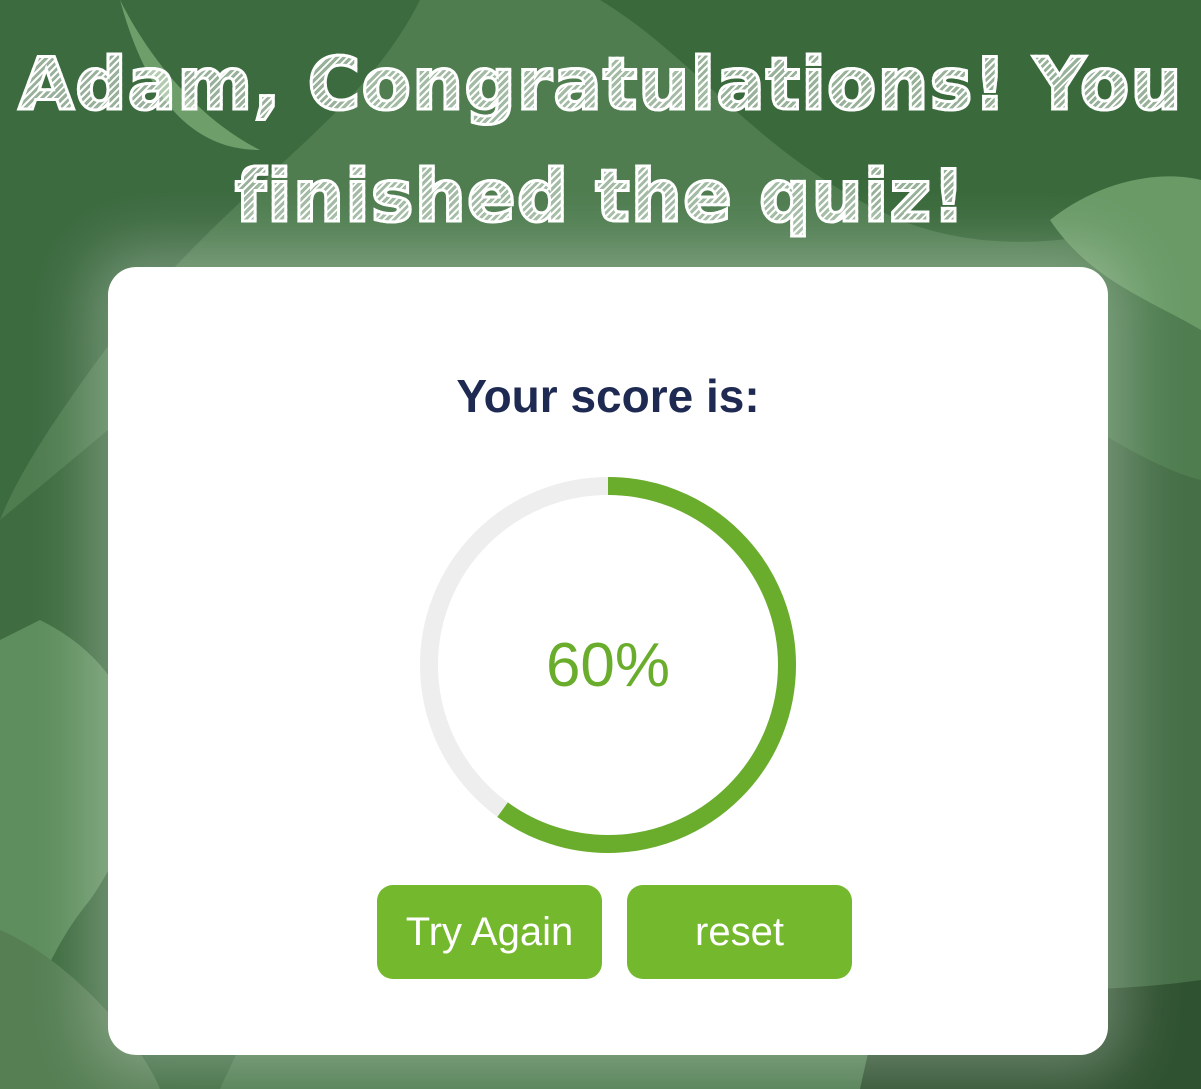 Image resolution: width=1201 pixels, height=1089 pixels. What do you see at coordinates (608, 396) in the screenshot?
I see `score-label: Your score is:` at bounding box center [608, 396].